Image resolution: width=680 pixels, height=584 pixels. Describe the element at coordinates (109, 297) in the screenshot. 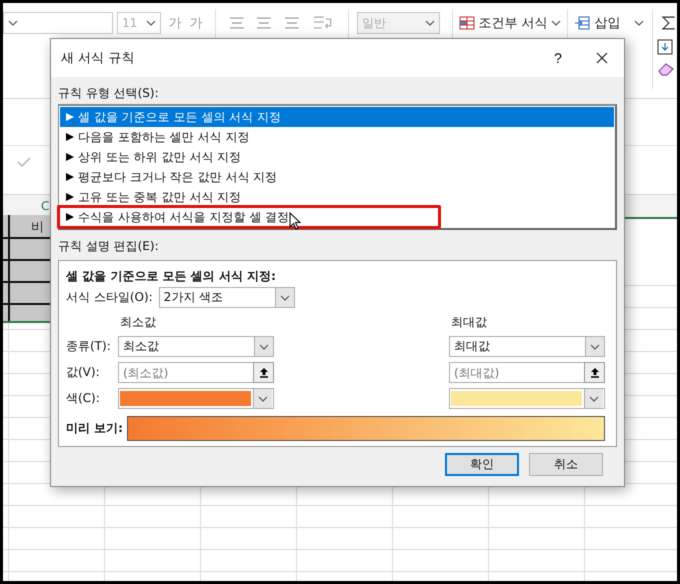

I see `style-label: 서식 스타일(O):` at that location.